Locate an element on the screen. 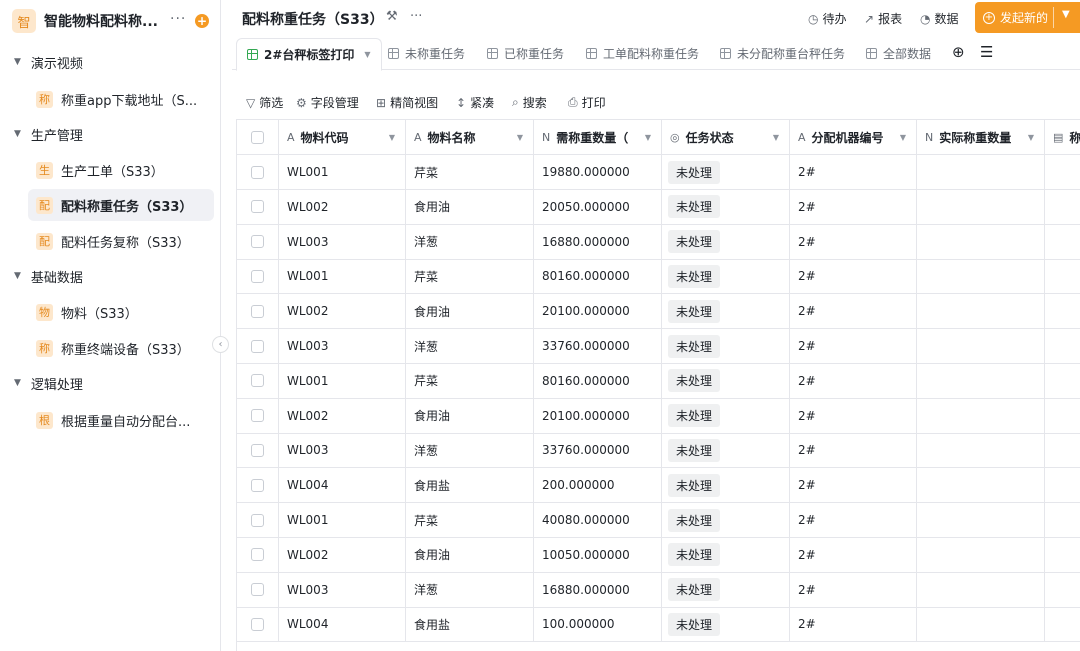 Image resolution: width=1080 pixels, height=651 pixels. more-icon: ··· is located at coordinates (178, 19).